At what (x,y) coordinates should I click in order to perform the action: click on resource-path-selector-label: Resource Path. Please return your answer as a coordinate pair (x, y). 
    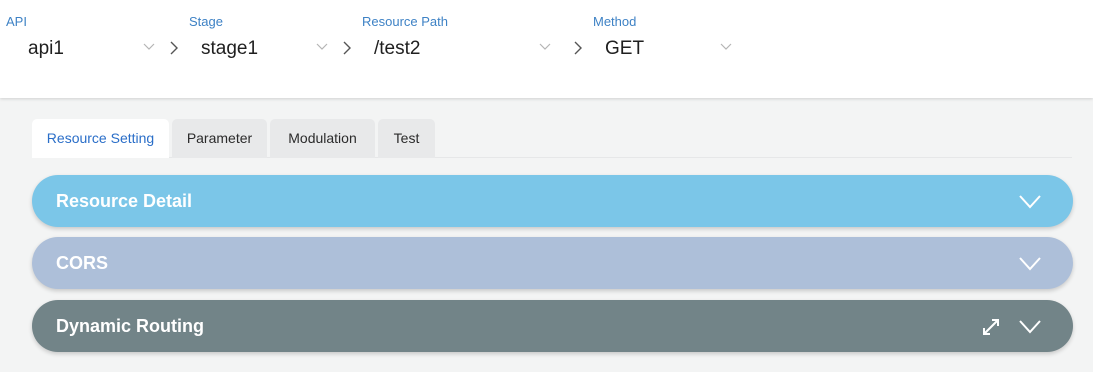
    Looking at the image, I should click on (405, 21).